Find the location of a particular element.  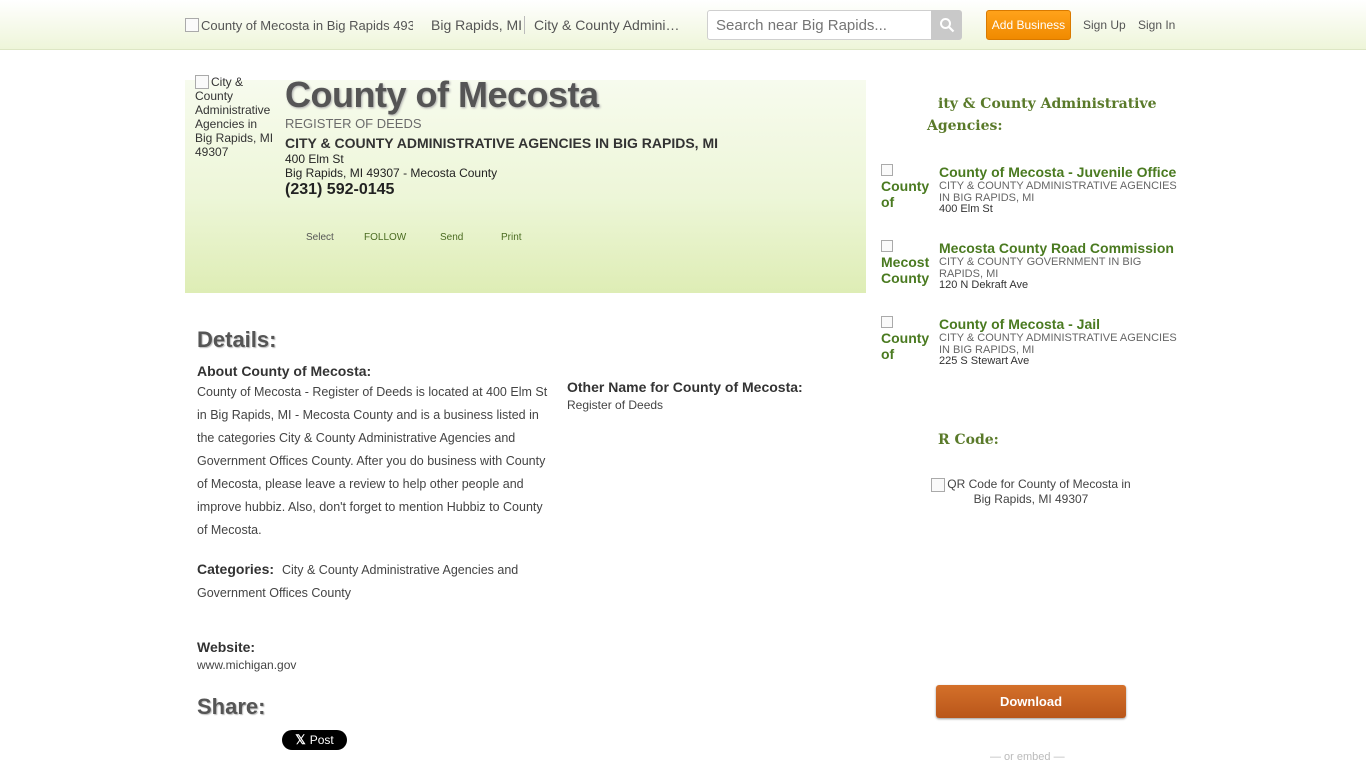

select-action: Select is located at coordinates (320, 237).